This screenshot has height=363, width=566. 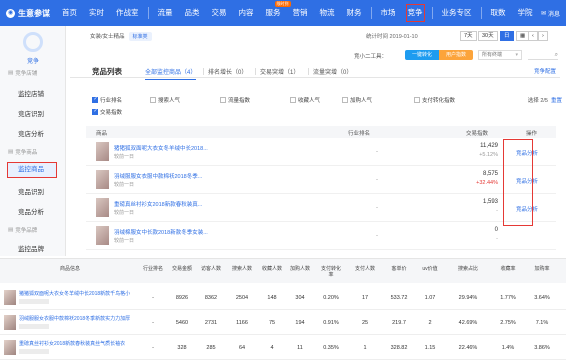 What do you see at coordinates (331, 348) in the screenshot?
I see `cell: 0.35%` at bounding box center [331, 348].